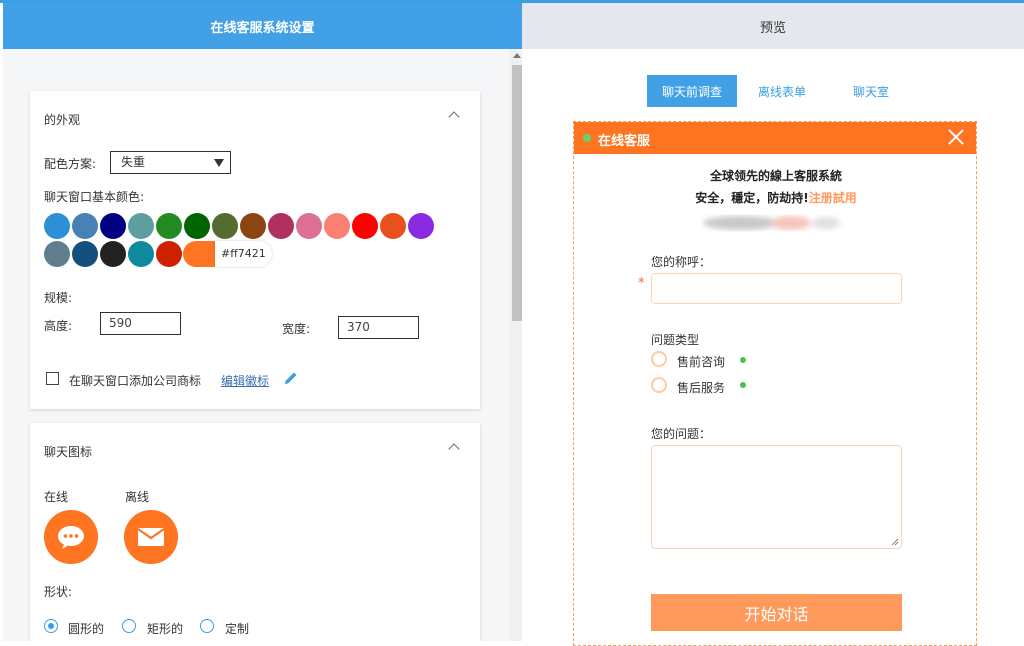 Image resolution: width=1024 pixels, height=646 pixels. I want to click on start-chat-button: 开始对话, so click(776, 612).